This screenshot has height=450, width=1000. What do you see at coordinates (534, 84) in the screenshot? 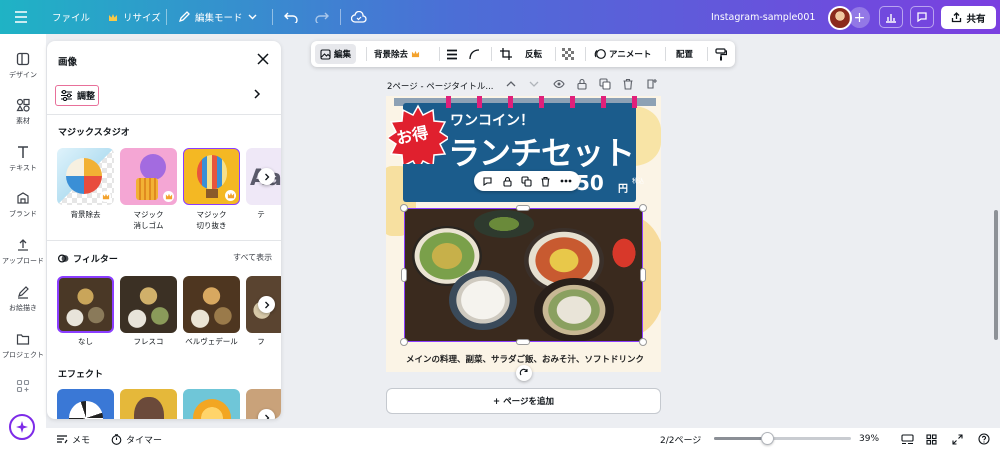
I see `chevron-down-icon` at bounding box center [534, 84].